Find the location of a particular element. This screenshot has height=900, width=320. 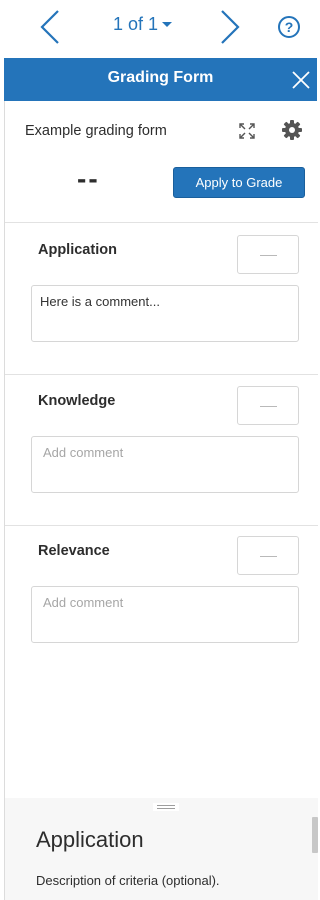

panel-title: Grading Form is located at coordinates (160, 77).